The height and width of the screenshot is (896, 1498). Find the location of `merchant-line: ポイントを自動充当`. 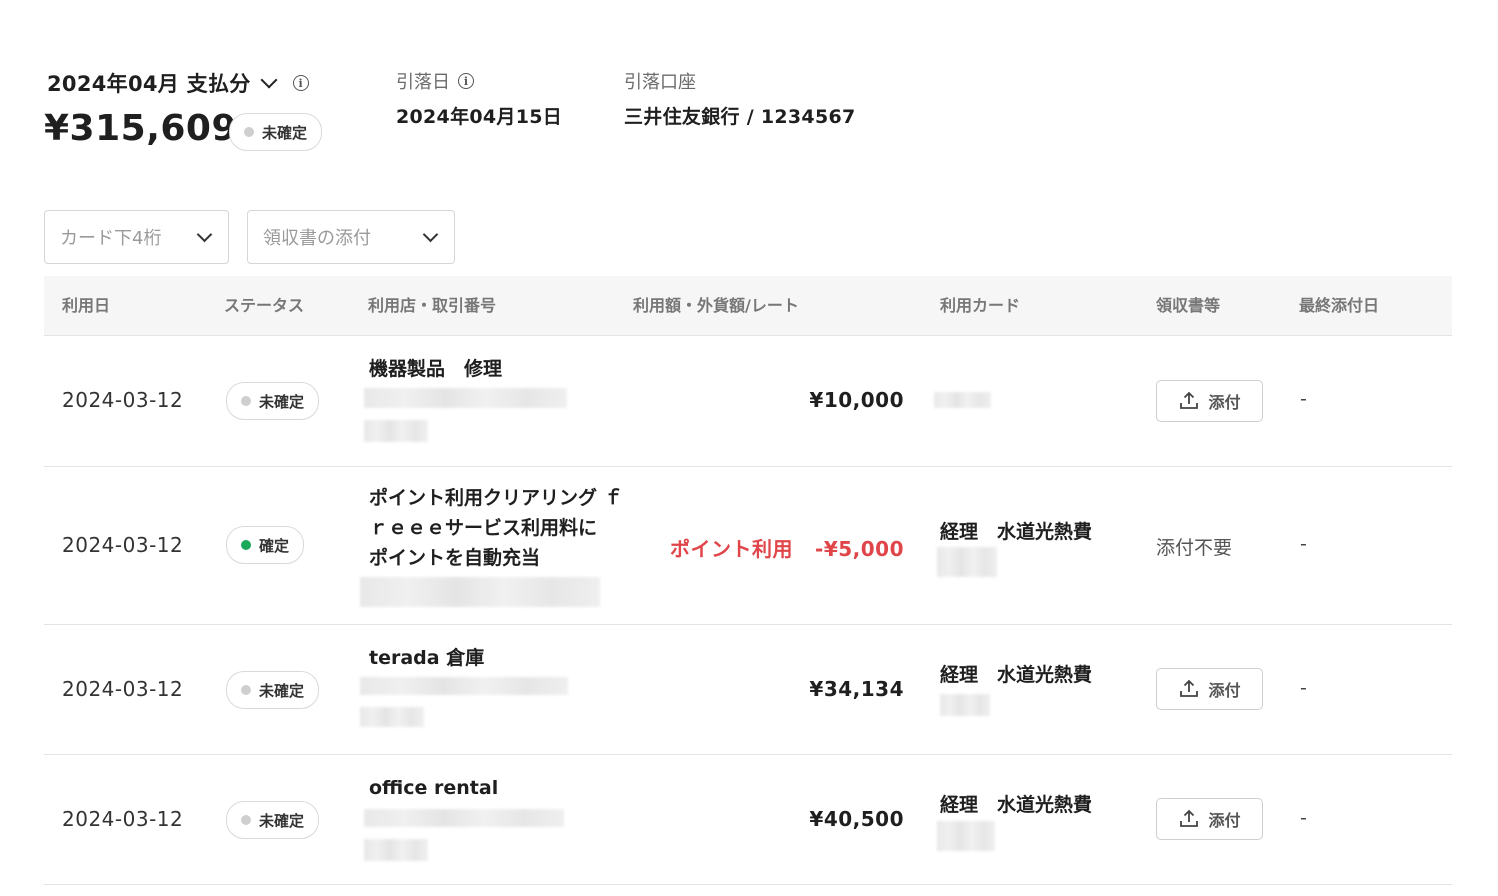

merchant-line: ポイントを自動充当 is located at coordinates (455, 558).